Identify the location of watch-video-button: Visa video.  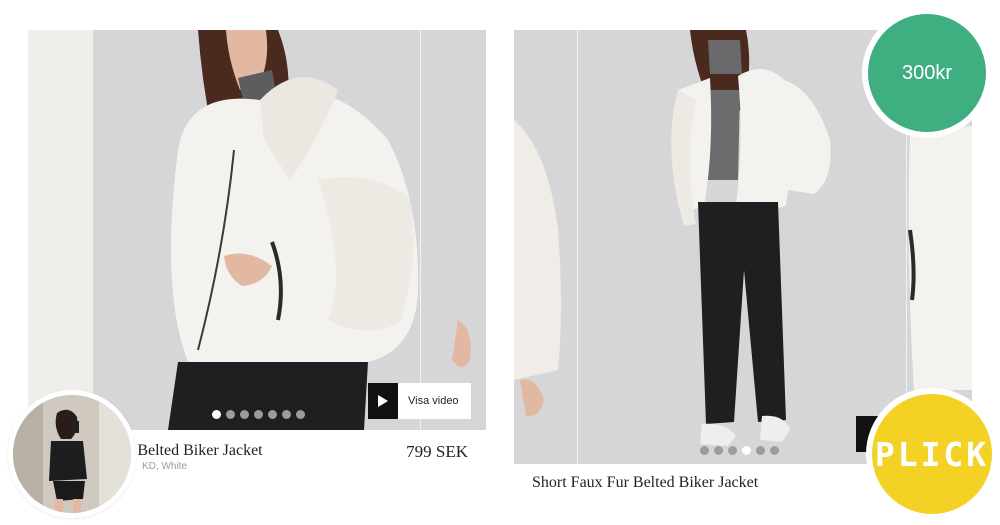
(419, 401).